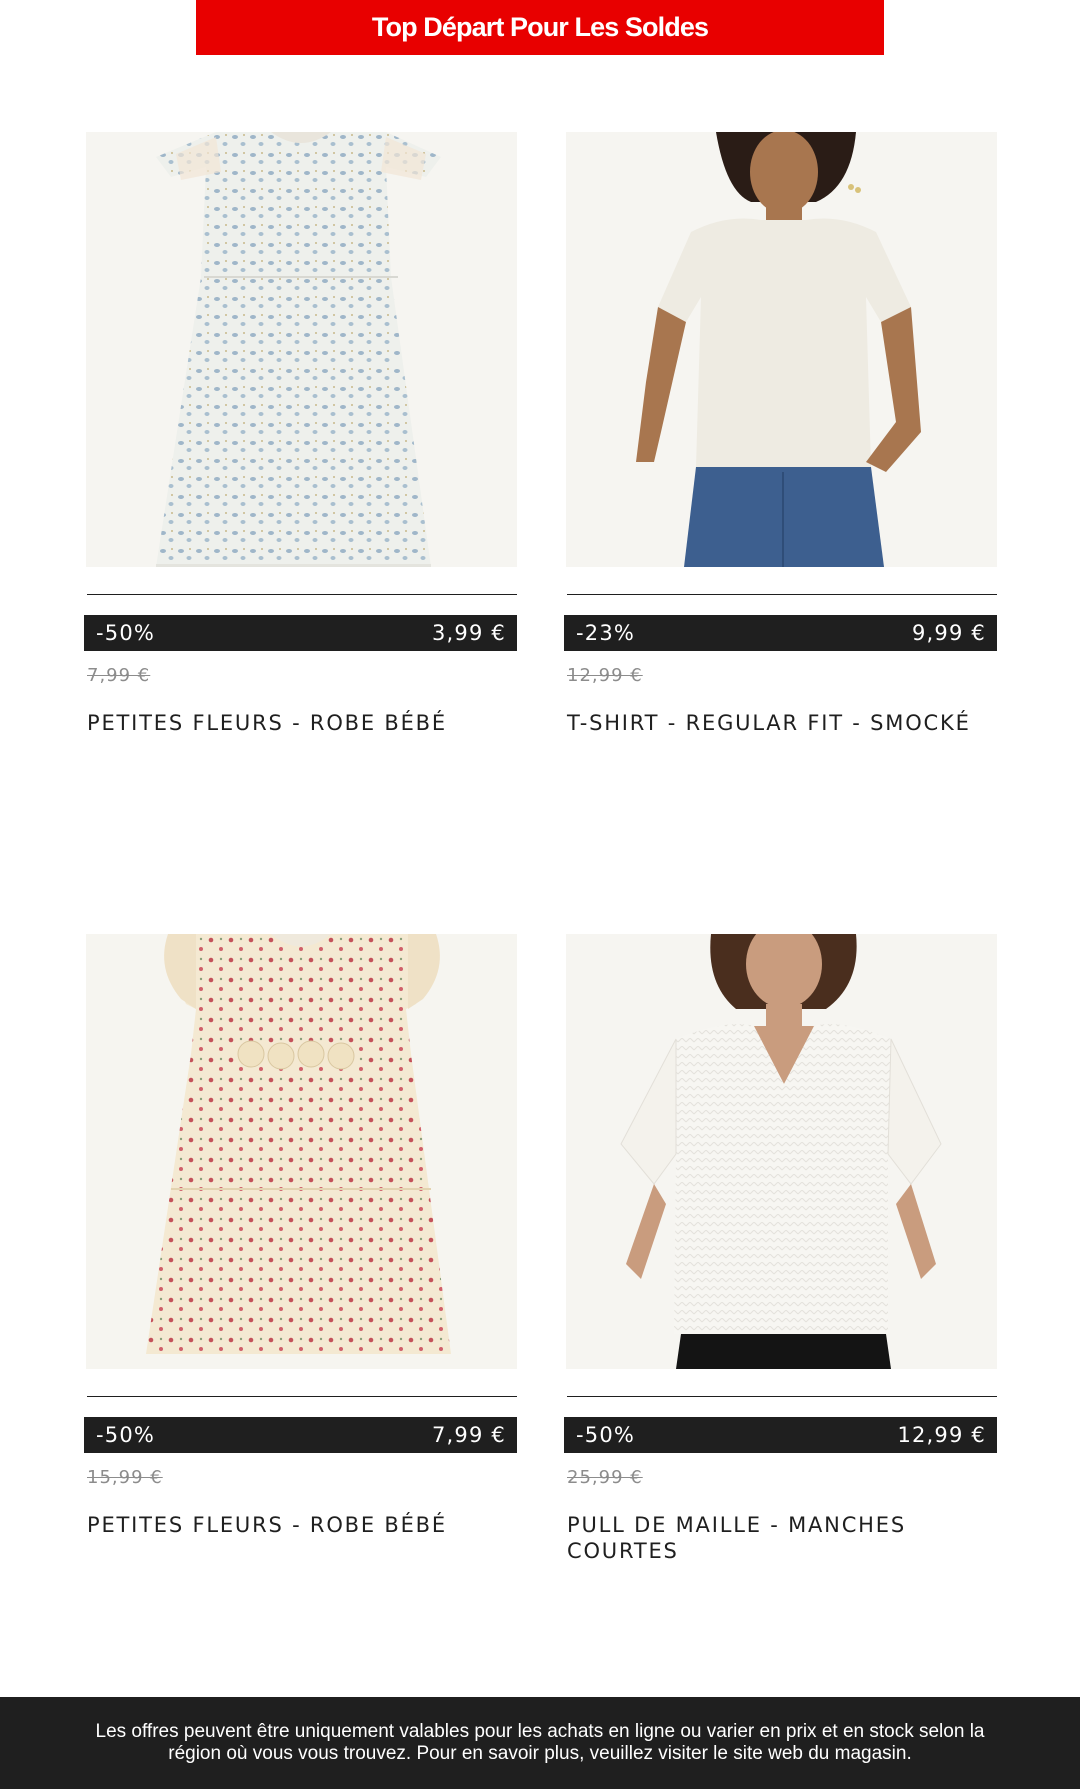 This screenshot has height=1789, width=1080. I want to click on product-name-link: PULL DE MAILLE - MANCHES COURTES, so click(779, 1538).